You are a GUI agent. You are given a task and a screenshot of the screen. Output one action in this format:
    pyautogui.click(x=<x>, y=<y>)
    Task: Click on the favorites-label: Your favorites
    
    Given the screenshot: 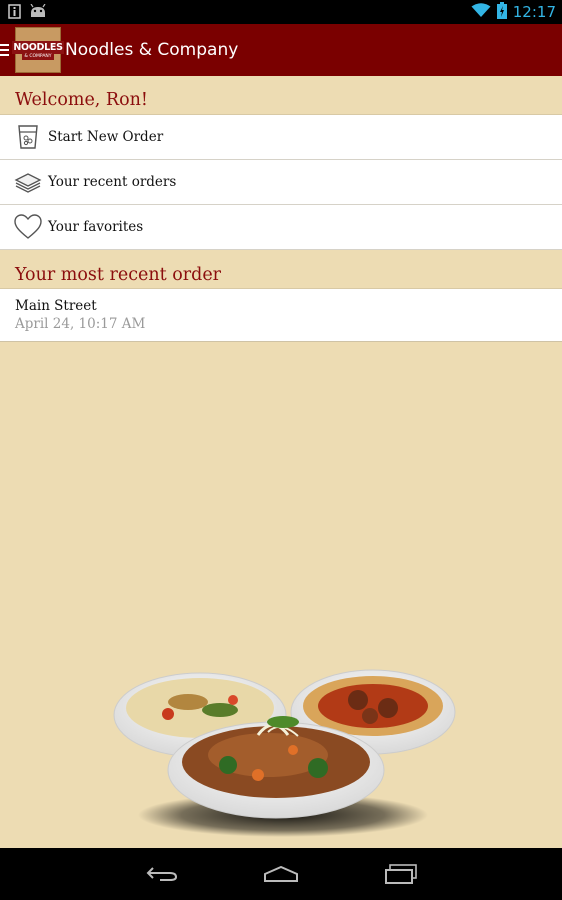 What is the action you would take?
    pyautogui.click(x=96, y=227)
    